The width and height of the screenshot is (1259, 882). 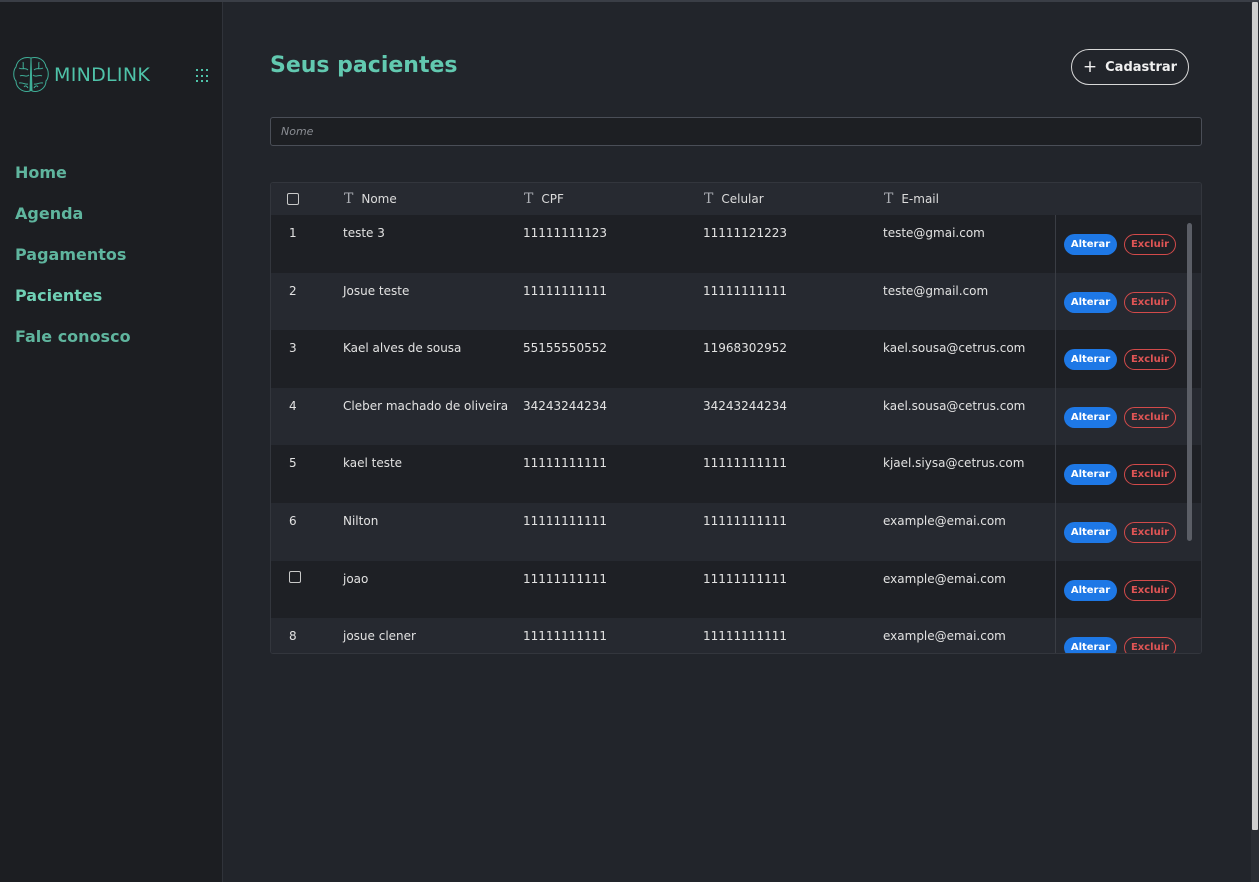 What do you see at coordinates (1141, 67) in the screenshot?
I see `cadastrar-label: Cadastrar` at bounding box center [1141, 67].